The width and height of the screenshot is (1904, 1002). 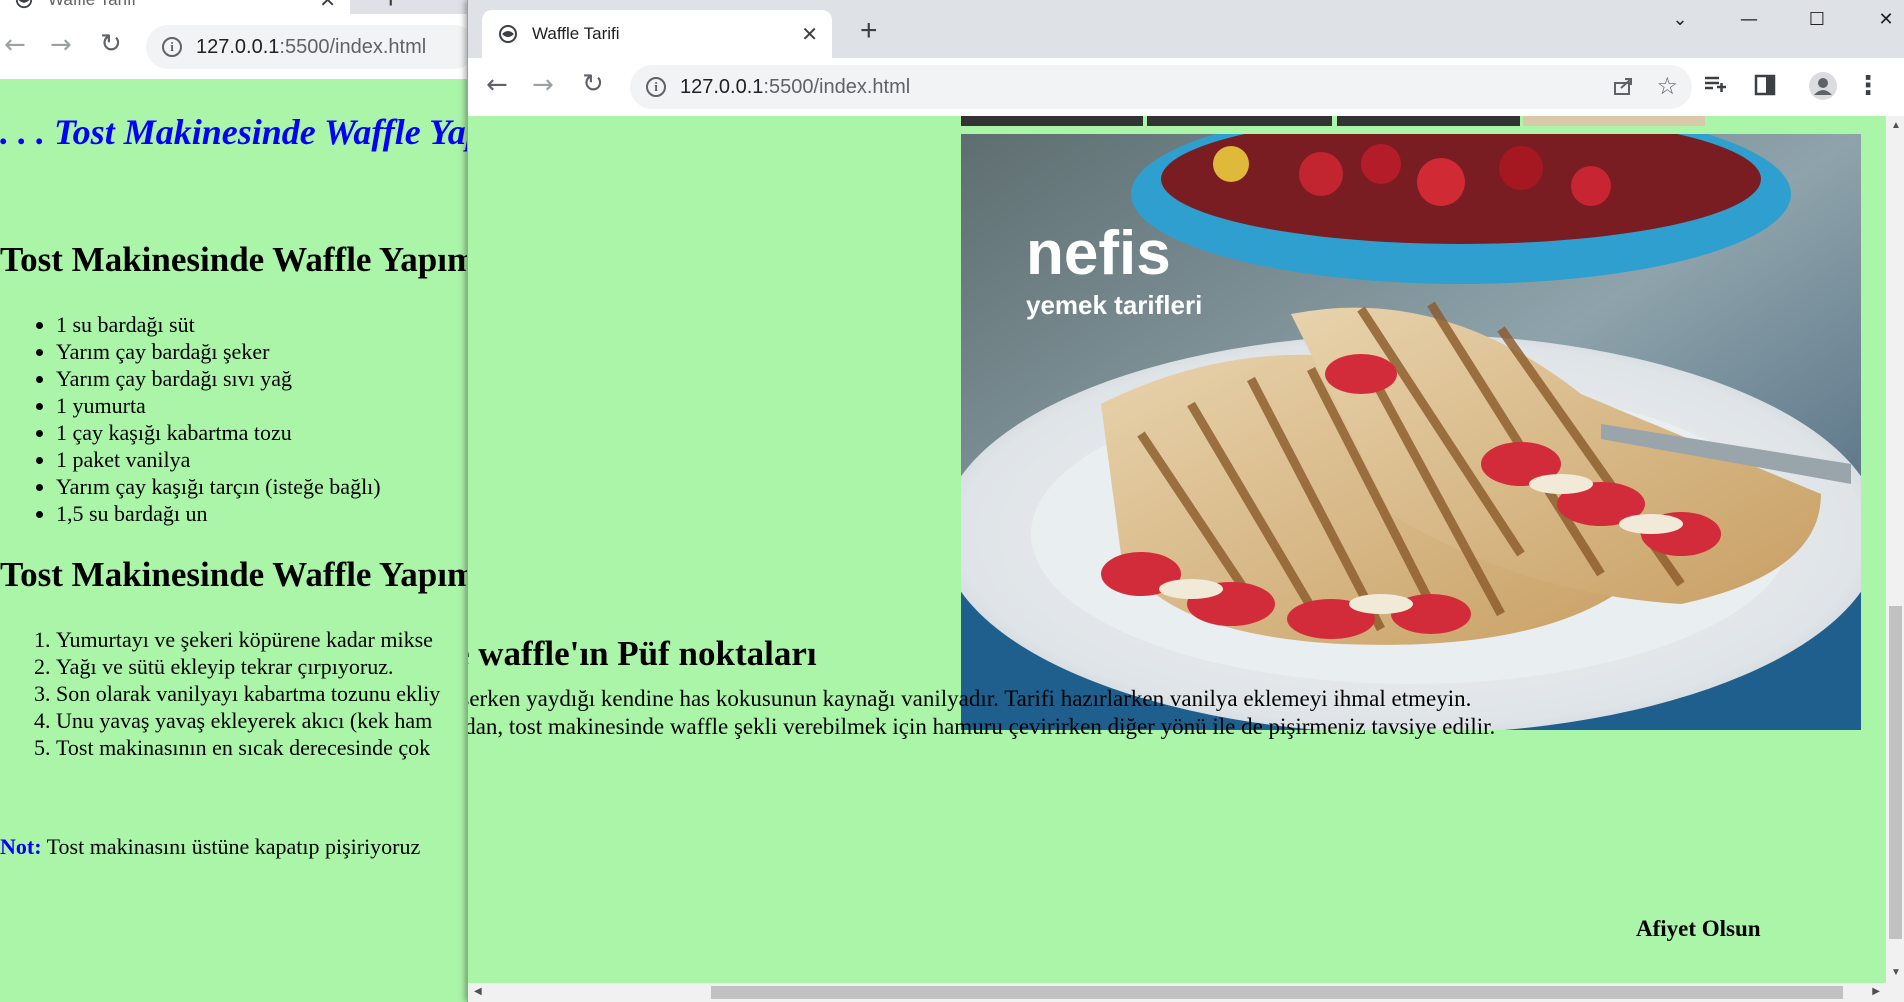 I want to click on back-address-bar: i 127.0.0.1:5500/index.html, so click(x=308, y=47).